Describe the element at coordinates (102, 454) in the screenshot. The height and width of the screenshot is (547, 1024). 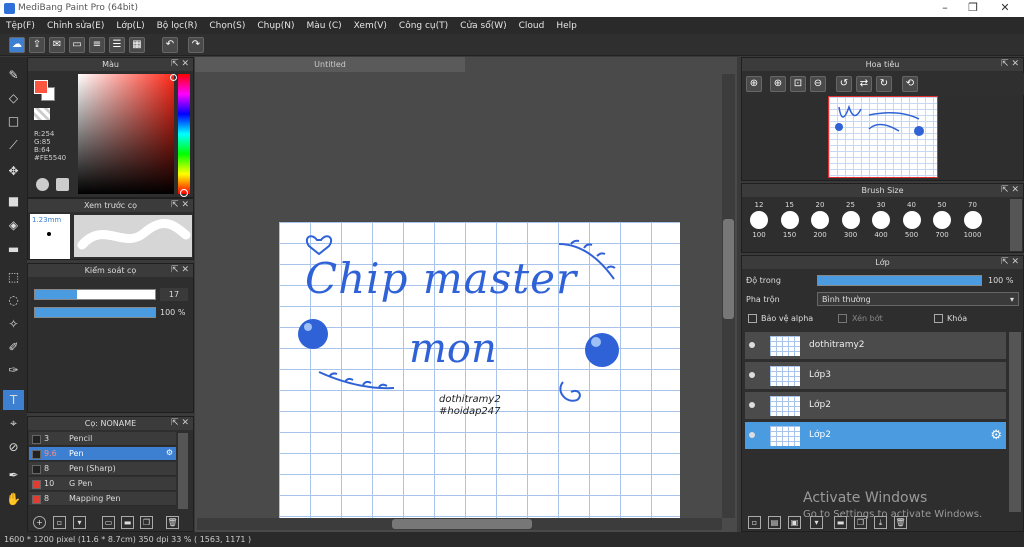
I see `brush-list-item: 9.6 Pen ⚙` at that location.